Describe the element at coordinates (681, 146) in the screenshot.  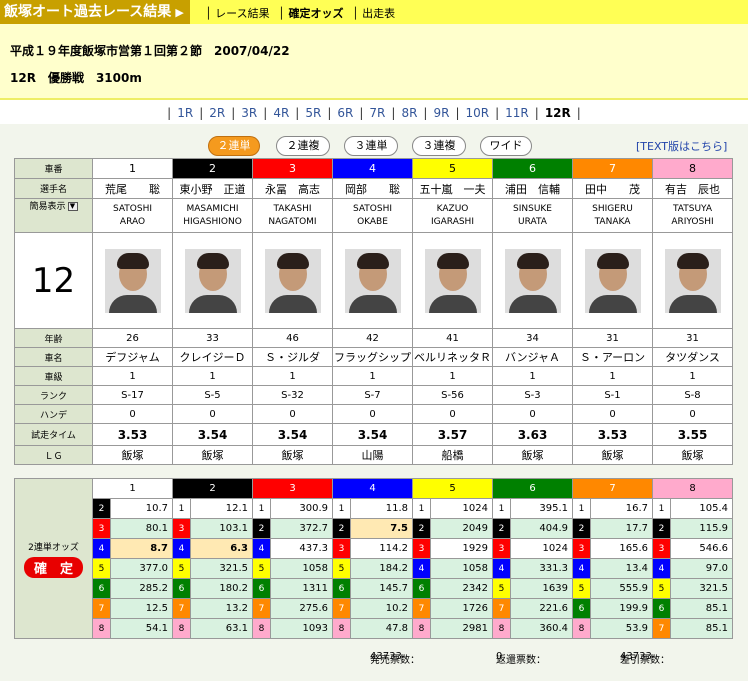
I see `text-version-link: [TEXT版はこちら]` at that location.